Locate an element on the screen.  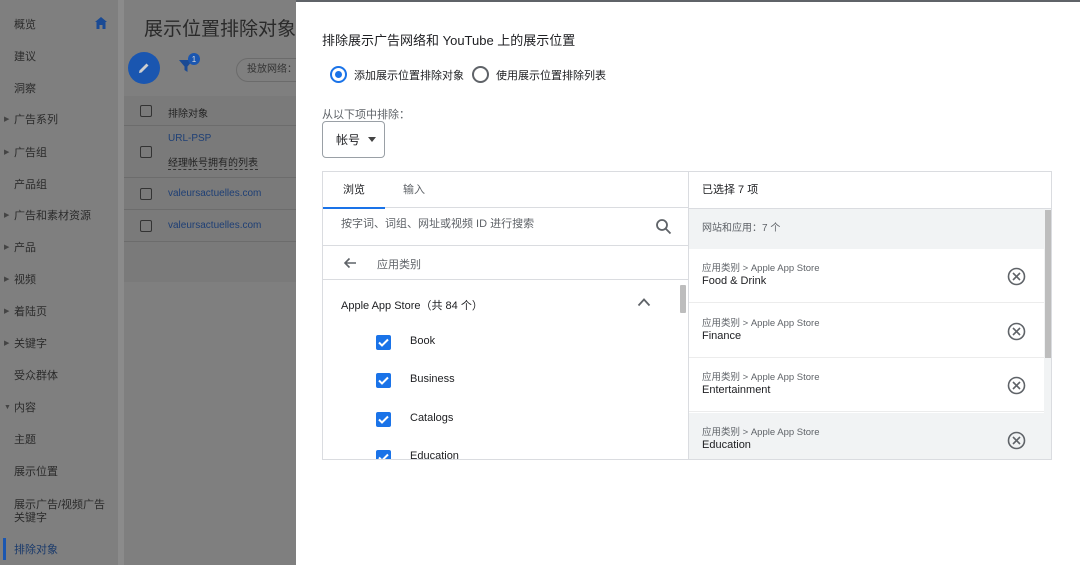
row-link: URL-PSP is located at coordinates (189, 138).